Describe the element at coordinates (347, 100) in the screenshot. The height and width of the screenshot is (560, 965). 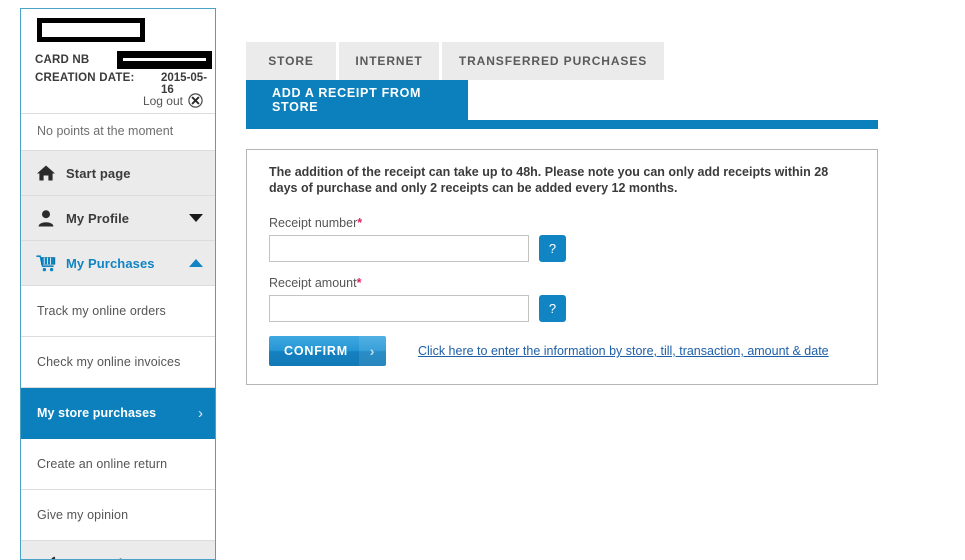
I see `subtab-label: ADD A RECEIPT FROM STORE` at that location.